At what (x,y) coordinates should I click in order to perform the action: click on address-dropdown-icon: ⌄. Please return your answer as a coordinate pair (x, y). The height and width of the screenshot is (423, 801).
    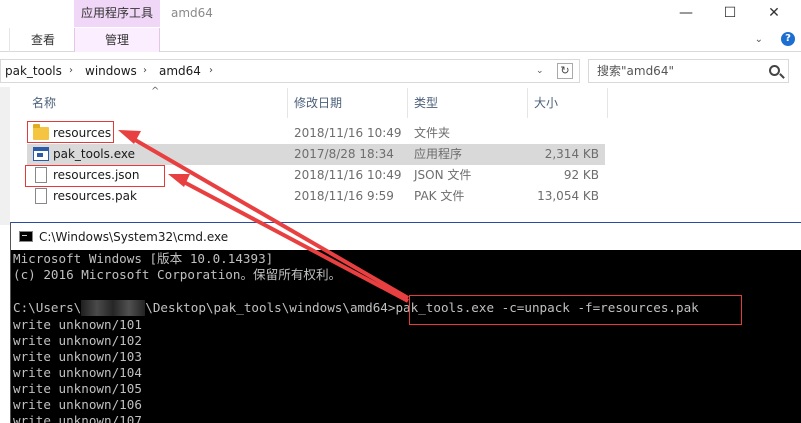
    Looking at the image, I should click on (540, 71).